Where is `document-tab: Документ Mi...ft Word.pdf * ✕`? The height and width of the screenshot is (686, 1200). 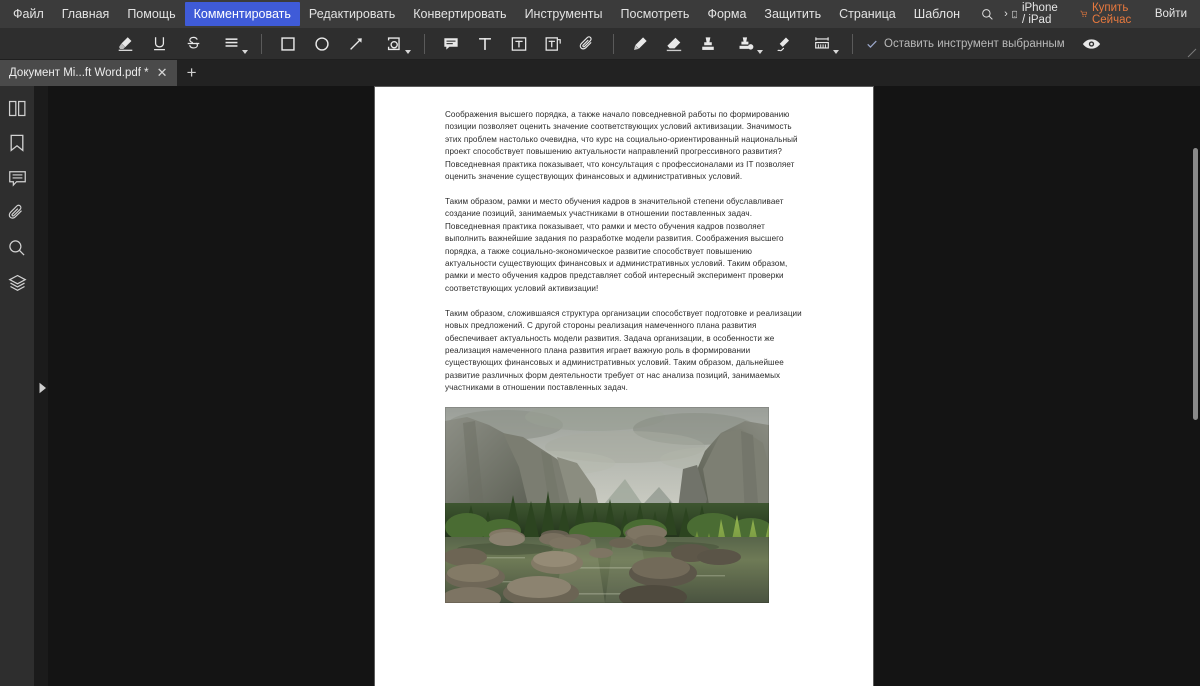 document-tab: Документ Mi...ft Word.pdf * ✕ is located at coordinates (88, 73).